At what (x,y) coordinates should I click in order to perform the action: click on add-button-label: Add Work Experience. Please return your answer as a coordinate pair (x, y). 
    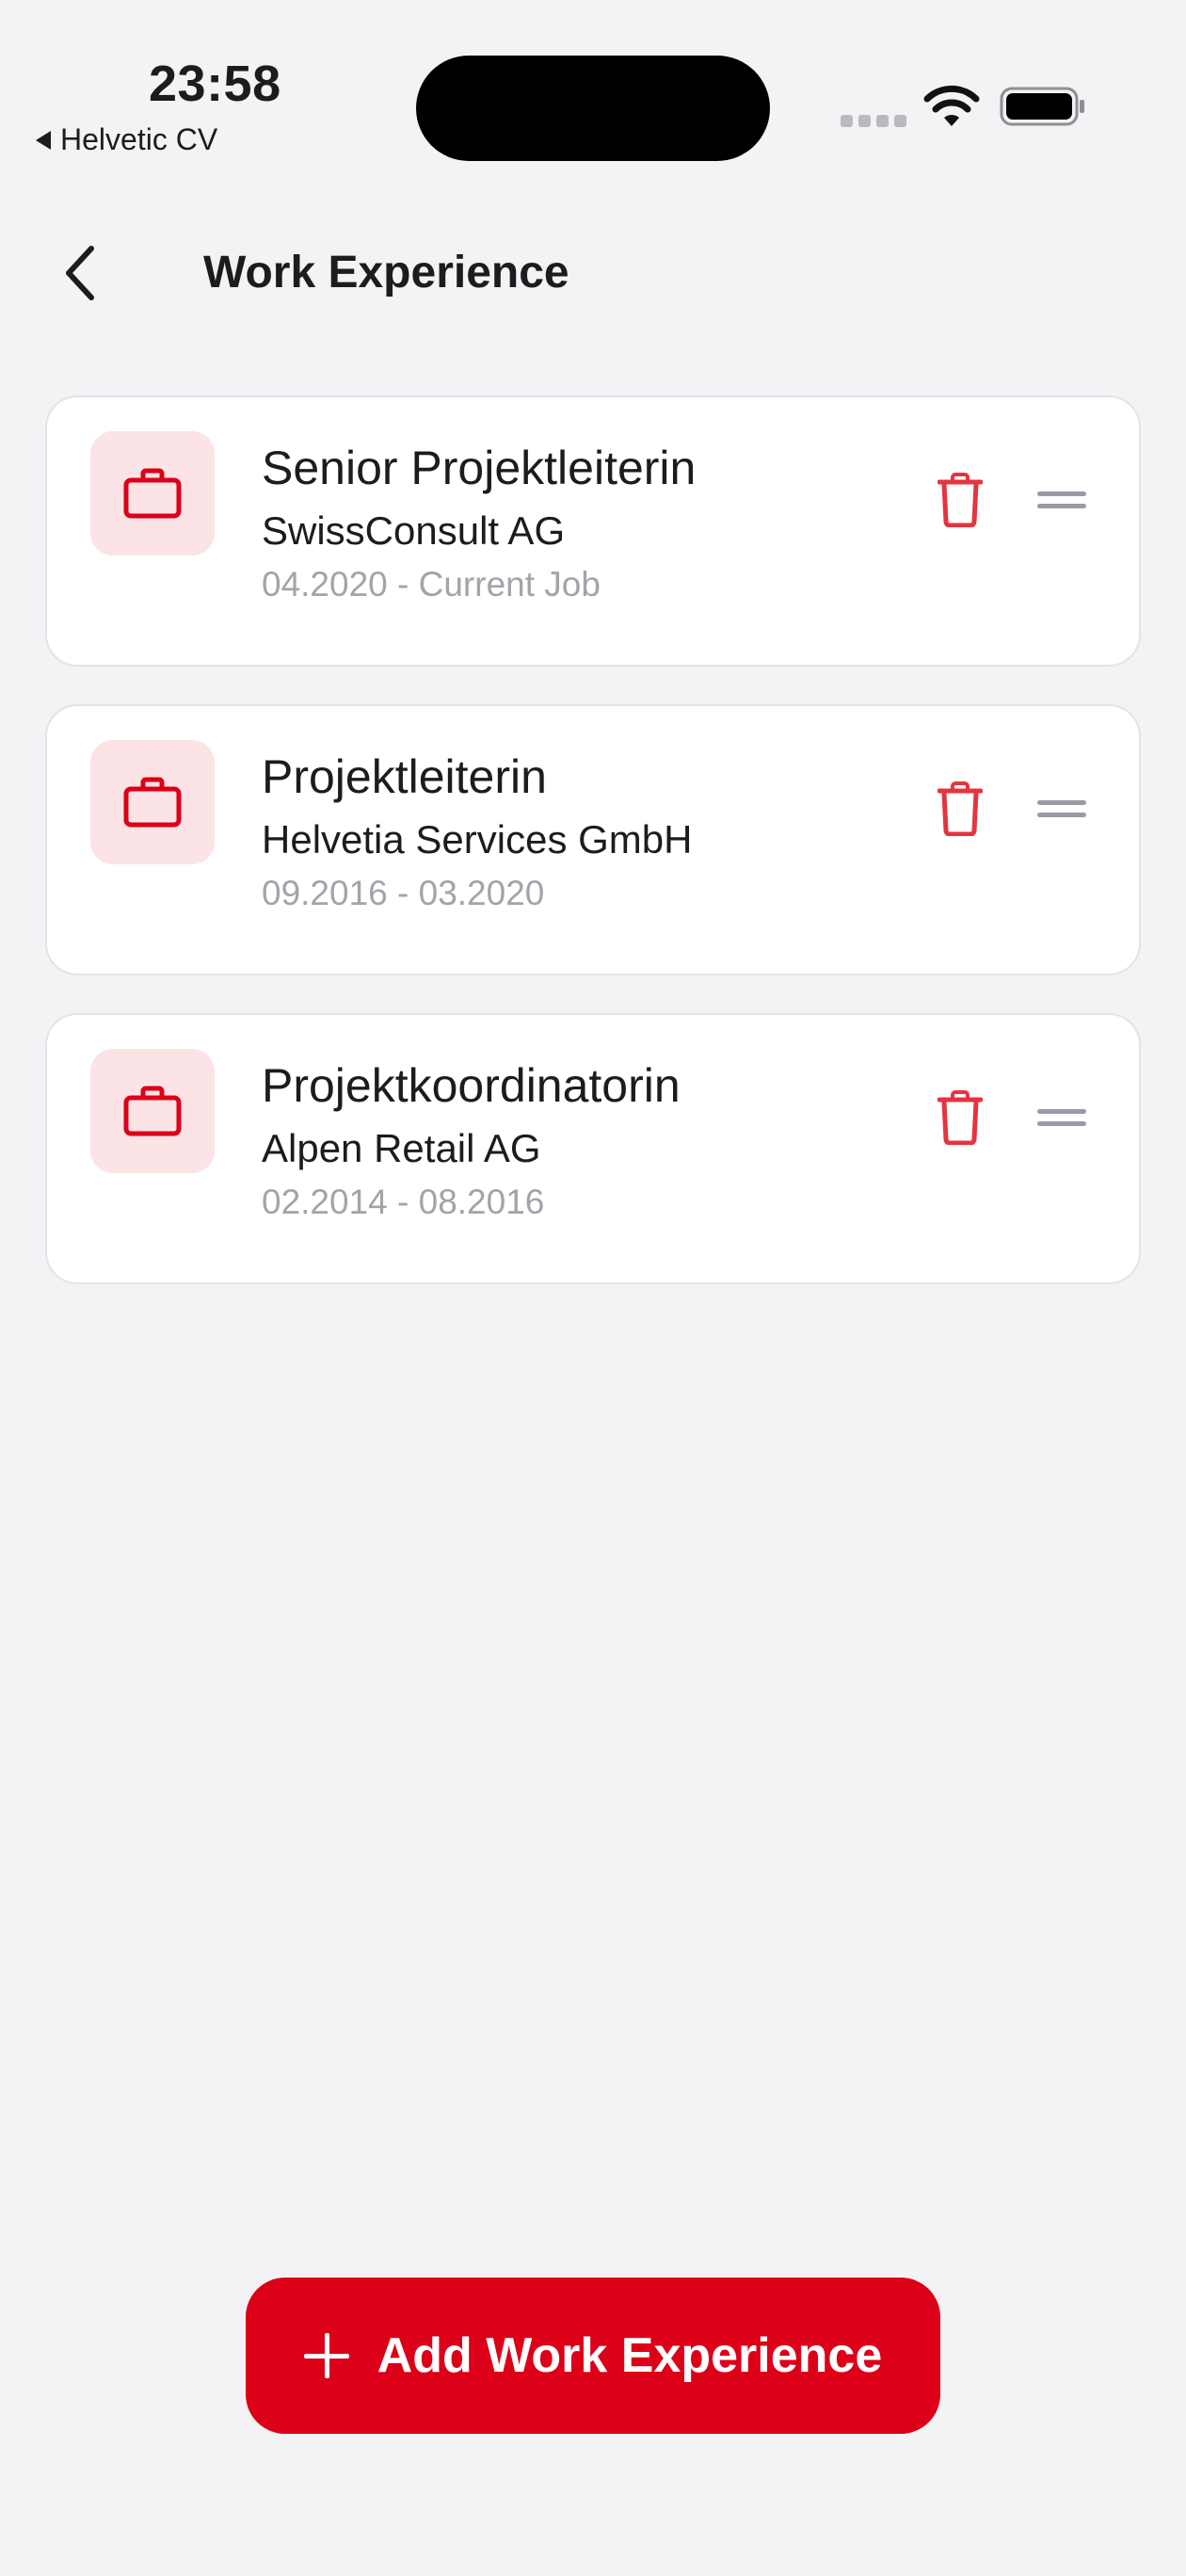
    Looking at the image, I should click on (630, 2355).